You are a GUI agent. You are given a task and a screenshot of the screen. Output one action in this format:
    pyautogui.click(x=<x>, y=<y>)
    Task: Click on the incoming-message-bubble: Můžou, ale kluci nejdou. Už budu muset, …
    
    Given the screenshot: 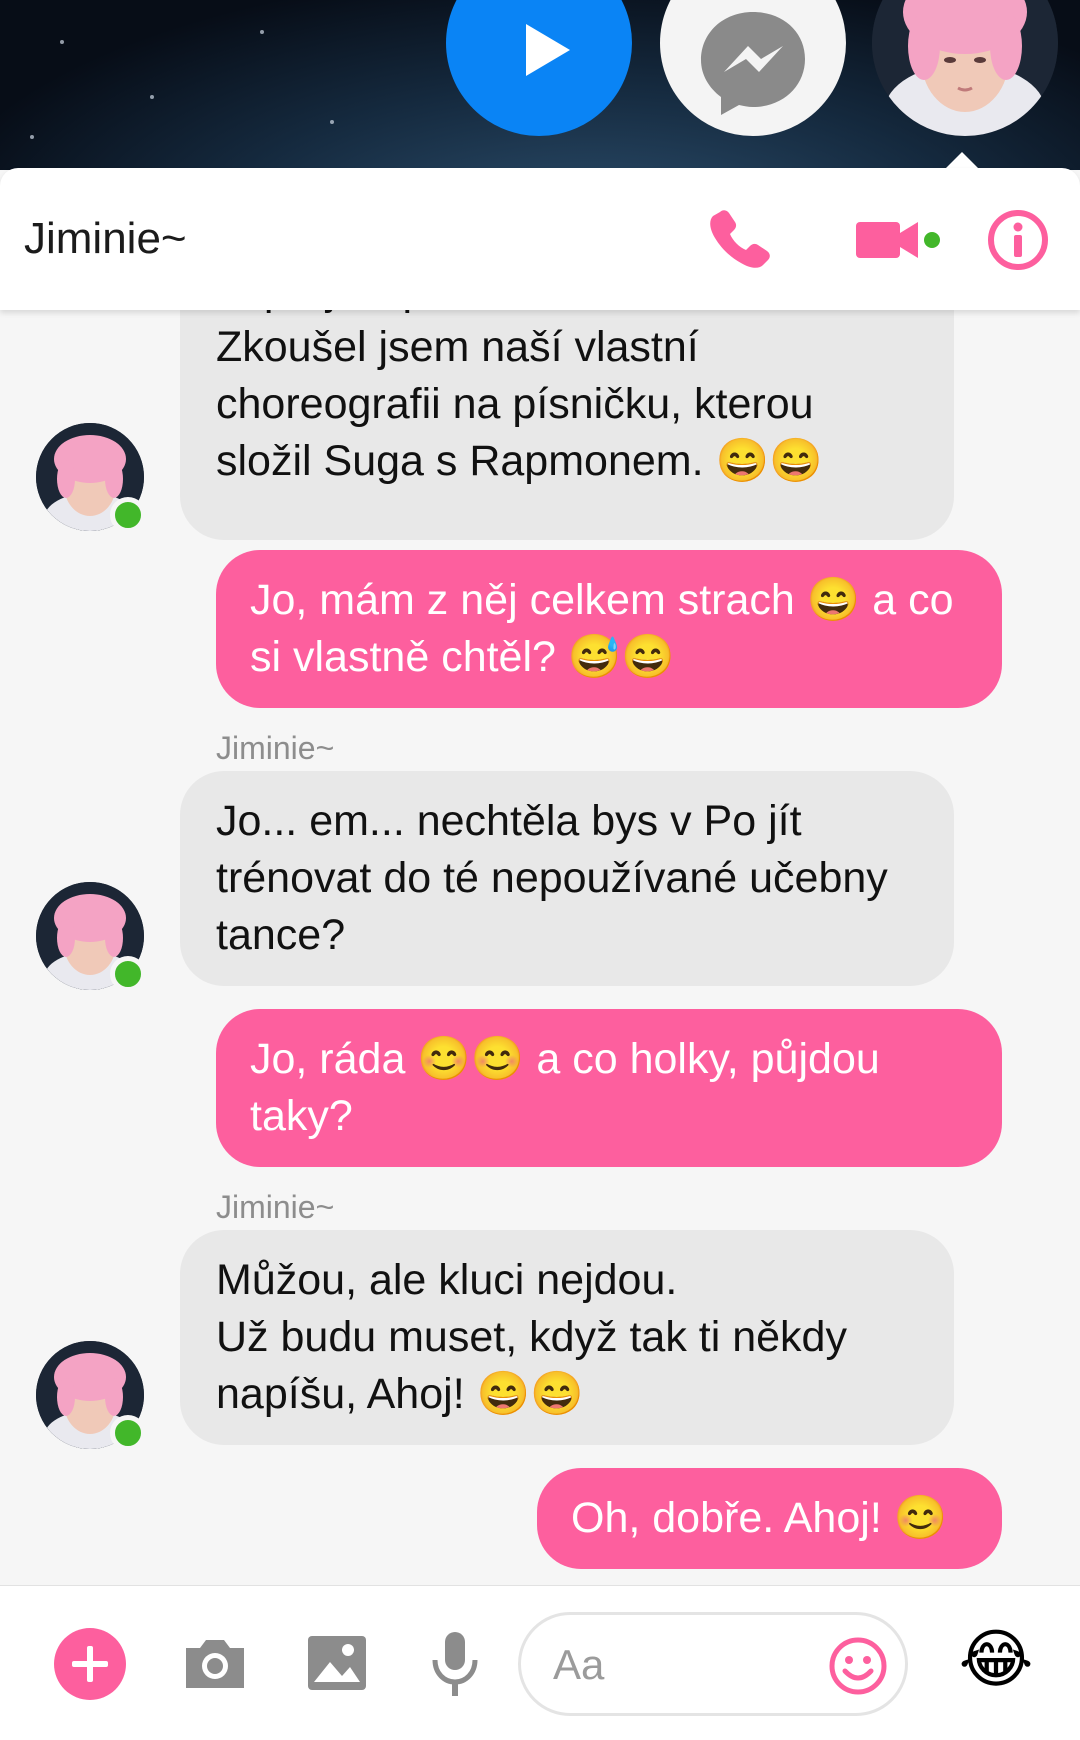 What is the action you would take?
    pyautogui.click(x=567, y=1337)
    